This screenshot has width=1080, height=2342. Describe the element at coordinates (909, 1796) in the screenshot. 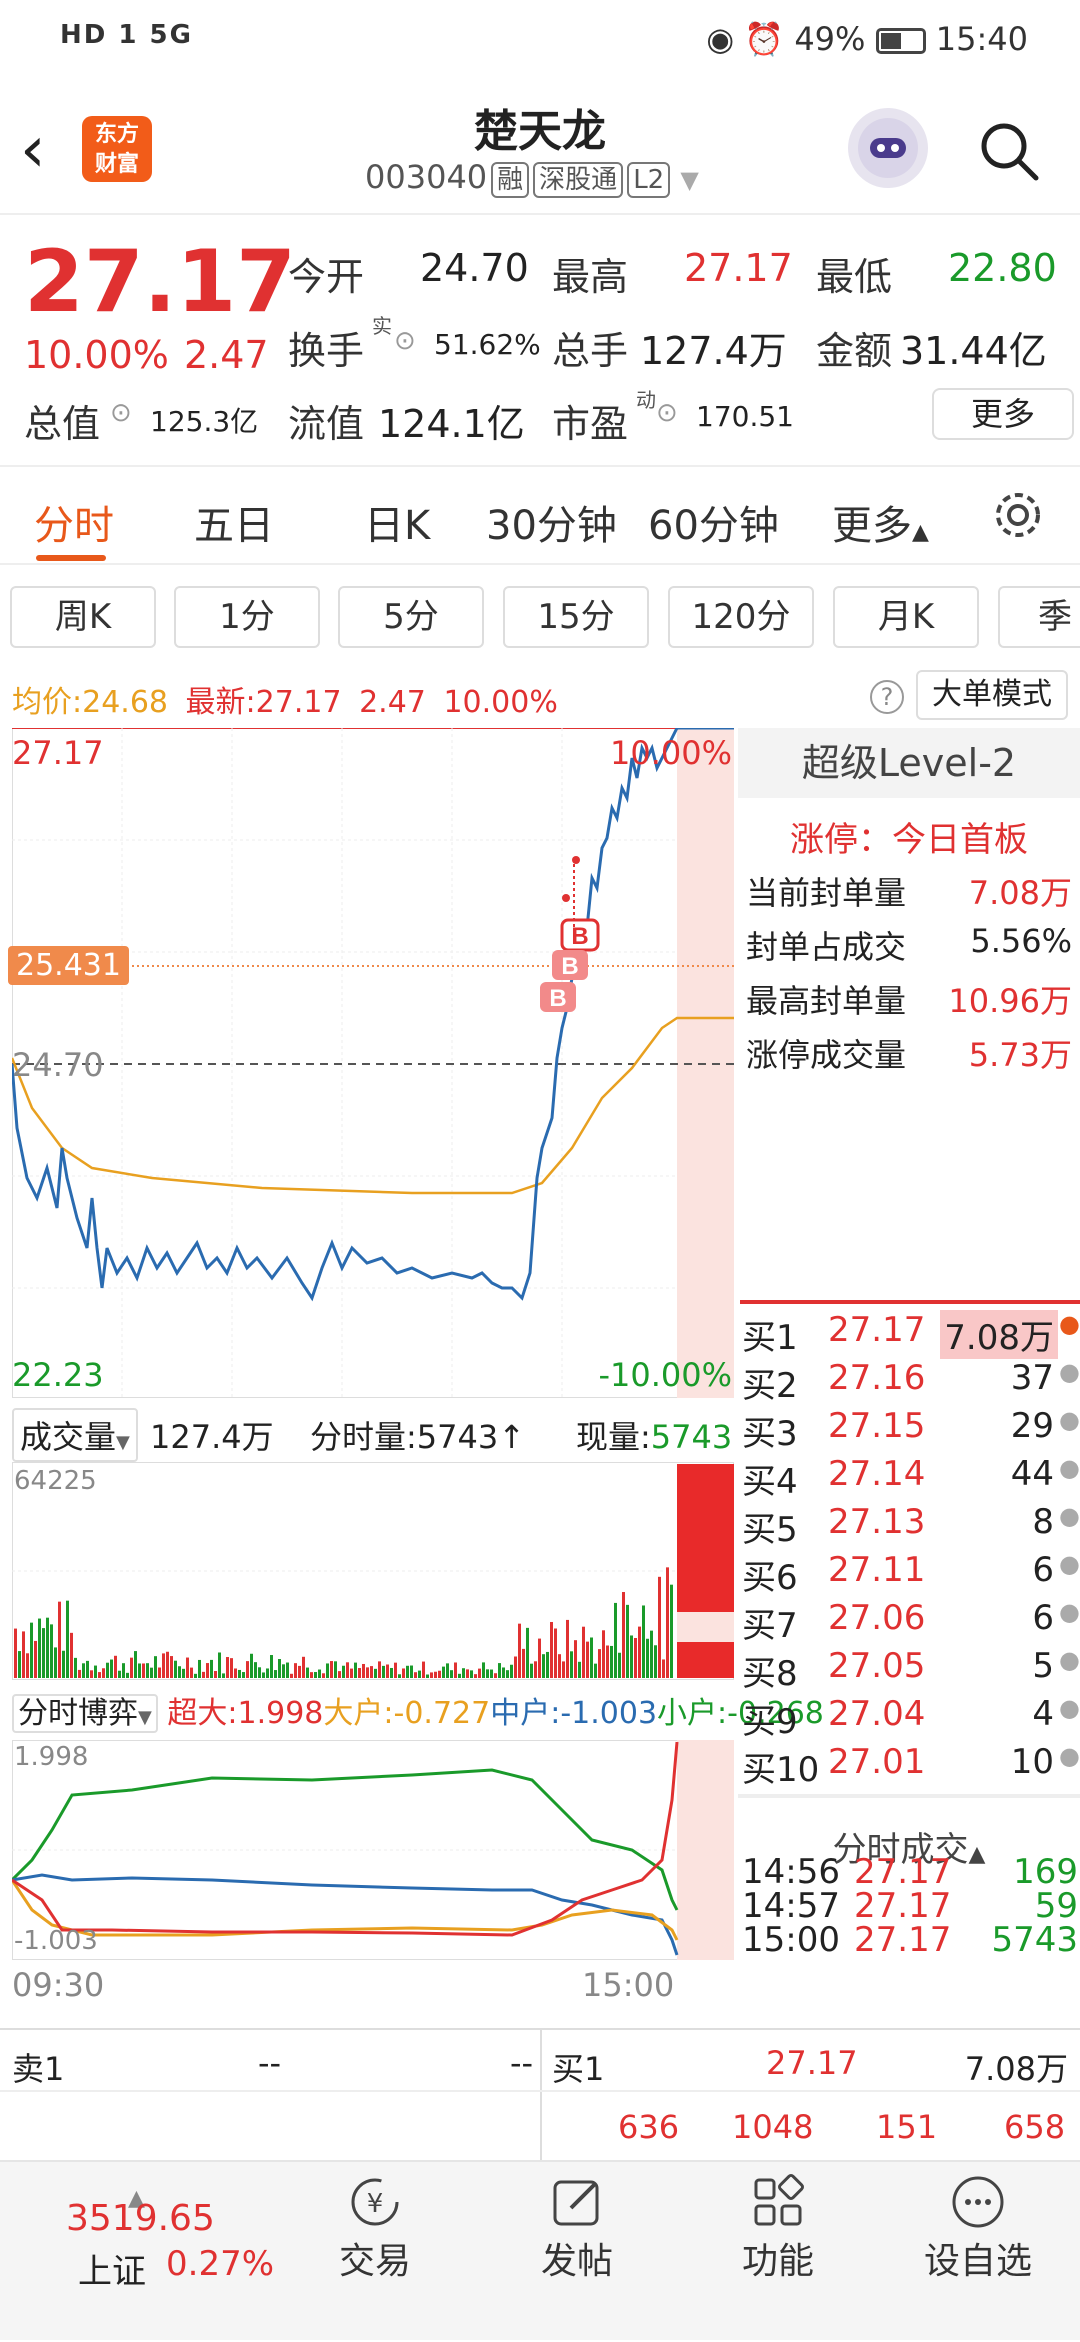

I see `separator` at that location.